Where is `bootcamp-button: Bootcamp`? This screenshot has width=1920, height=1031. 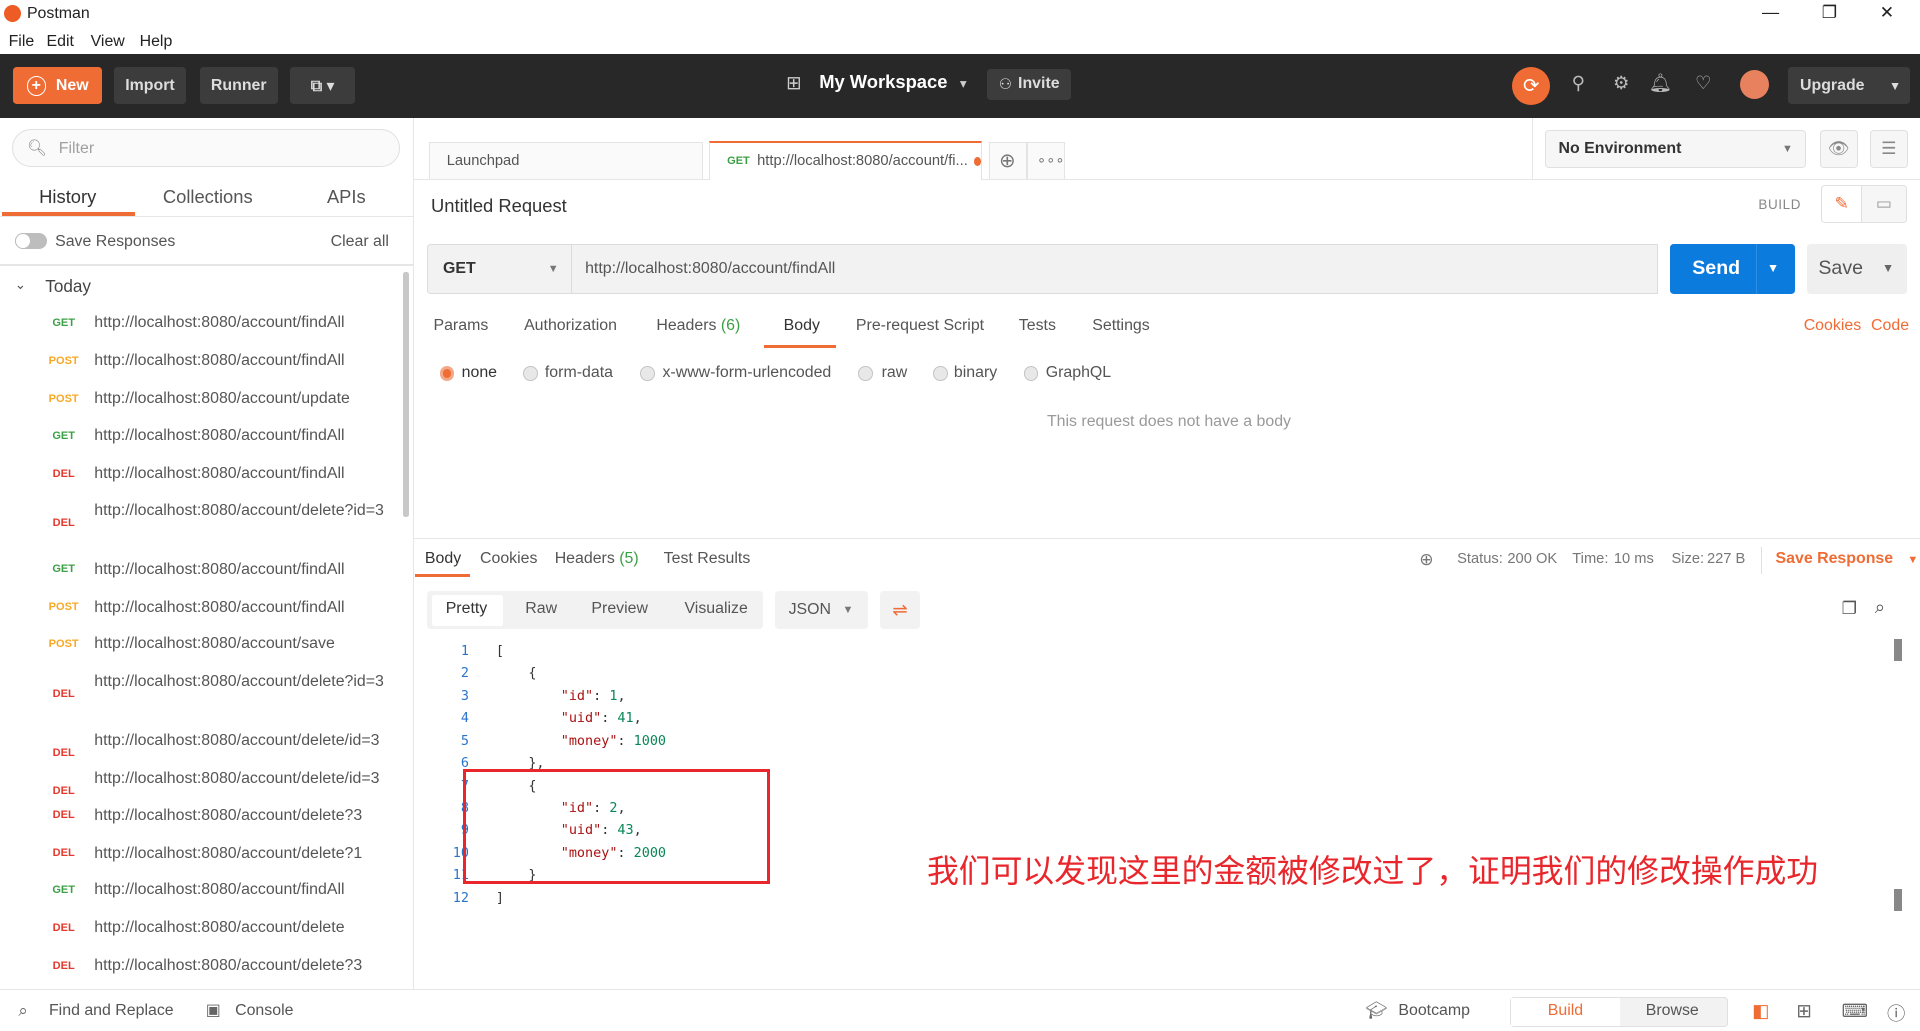 bootcamp-button: Bootcamp is located at coordinates (1434, 1011).